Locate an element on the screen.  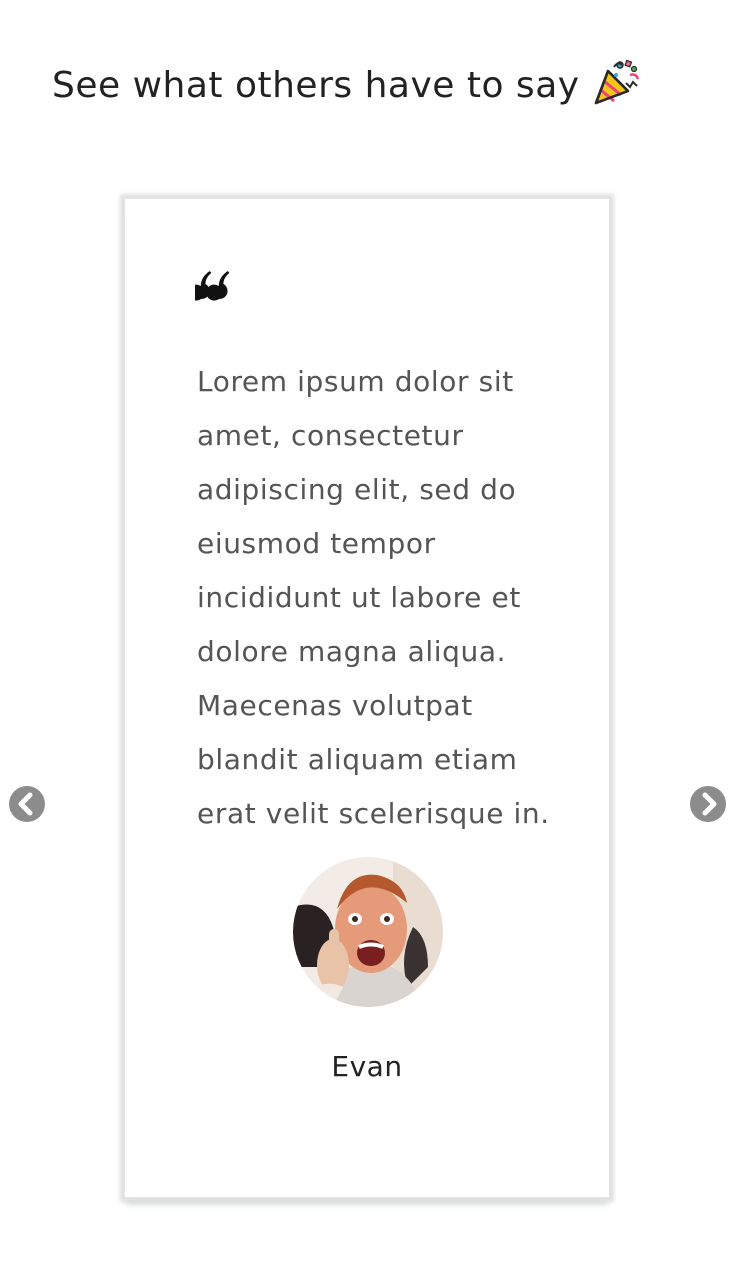
chevron-left-icon is located at coordinates (25, 804).